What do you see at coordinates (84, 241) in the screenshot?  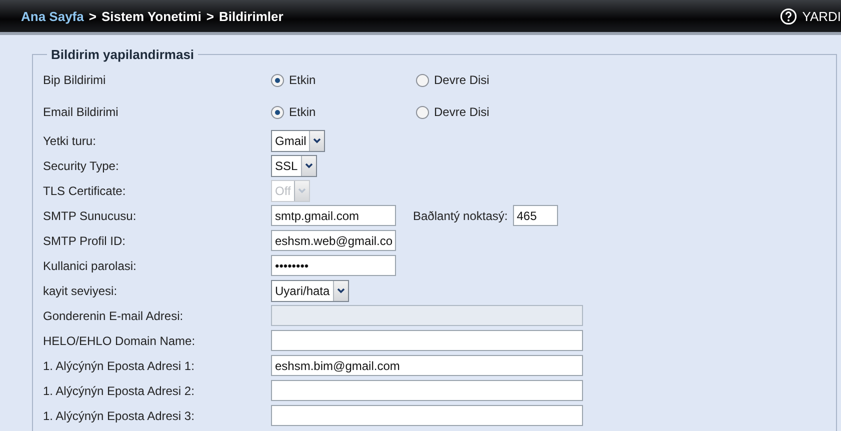 I see `field-label: SMTP Profil ID:` at bounding box center [84, 241].